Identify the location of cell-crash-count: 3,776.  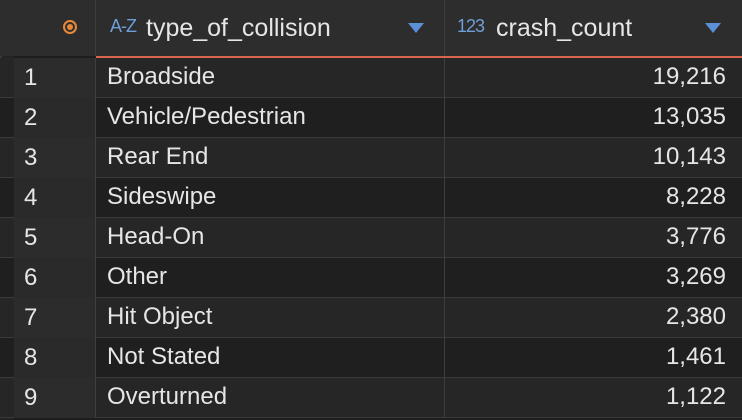
(593, 238).